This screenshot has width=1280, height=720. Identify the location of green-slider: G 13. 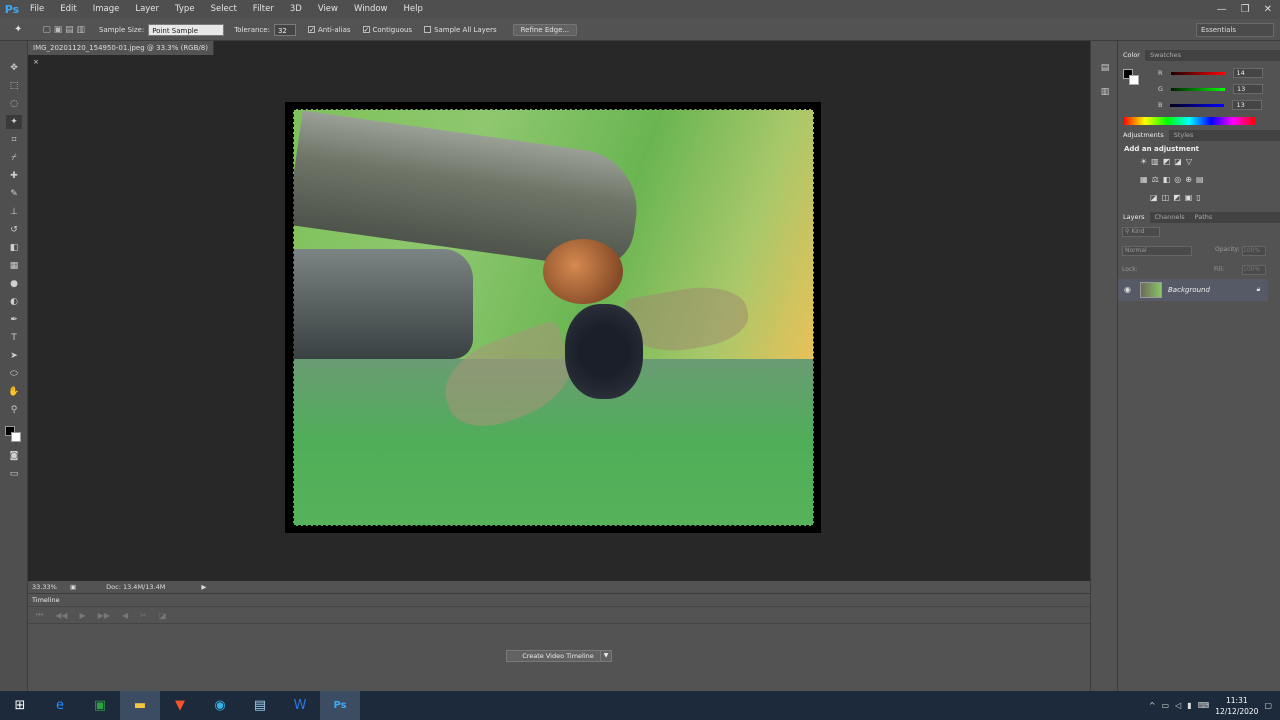
(1218, 89).